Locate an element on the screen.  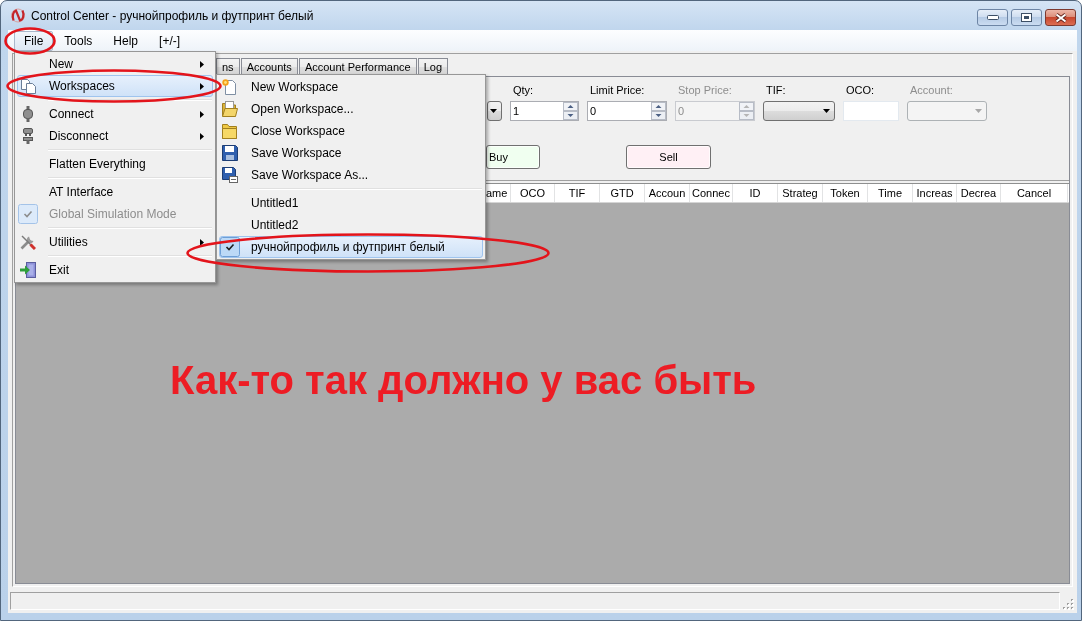
plug-icon is located at coordinates (28, 114).